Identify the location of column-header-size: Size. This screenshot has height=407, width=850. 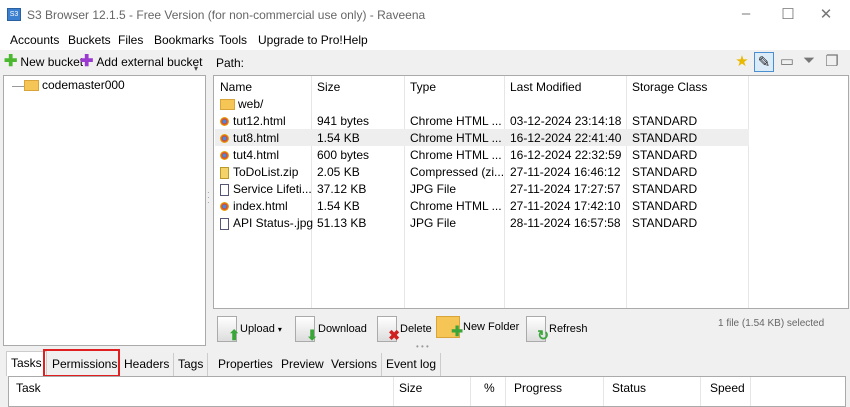
(328, 87).